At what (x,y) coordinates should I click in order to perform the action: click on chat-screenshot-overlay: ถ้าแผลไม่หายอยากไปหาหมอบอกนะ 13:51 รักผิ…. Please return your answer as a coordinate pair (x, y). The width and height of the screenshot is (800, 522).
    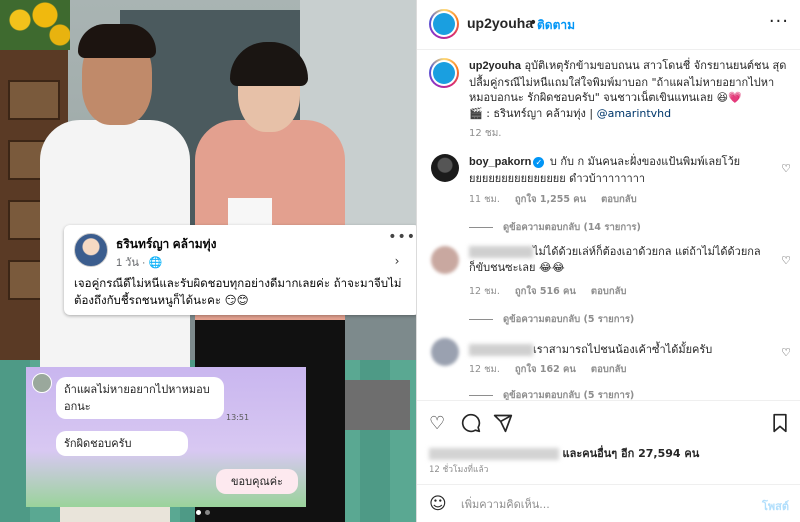
    Looking at the image, I should click on (166, 437).